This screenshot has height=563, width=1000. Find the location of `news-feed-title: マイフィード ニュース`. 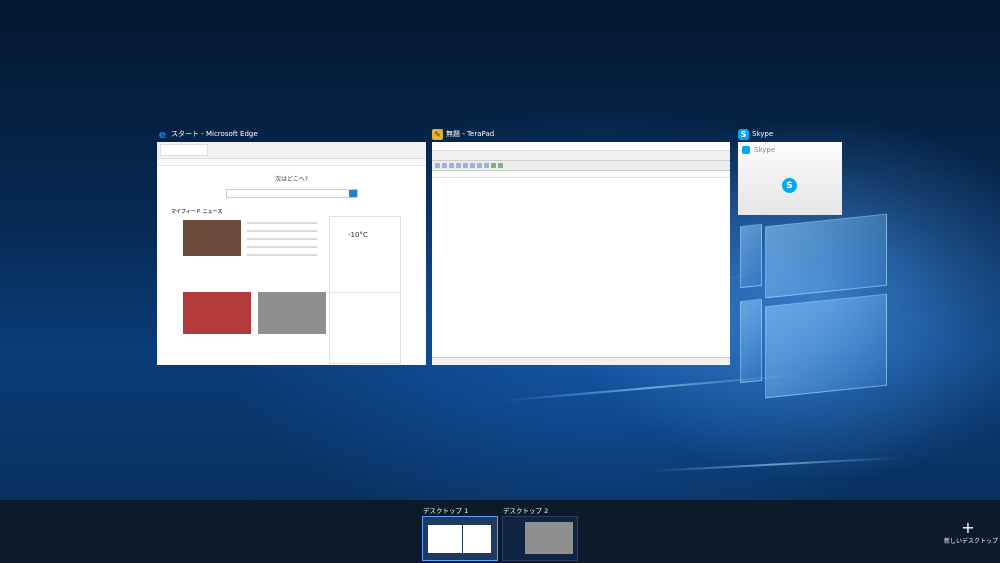

news-feed-title: マイフィード ニュース is located at coordinates (197, 212).